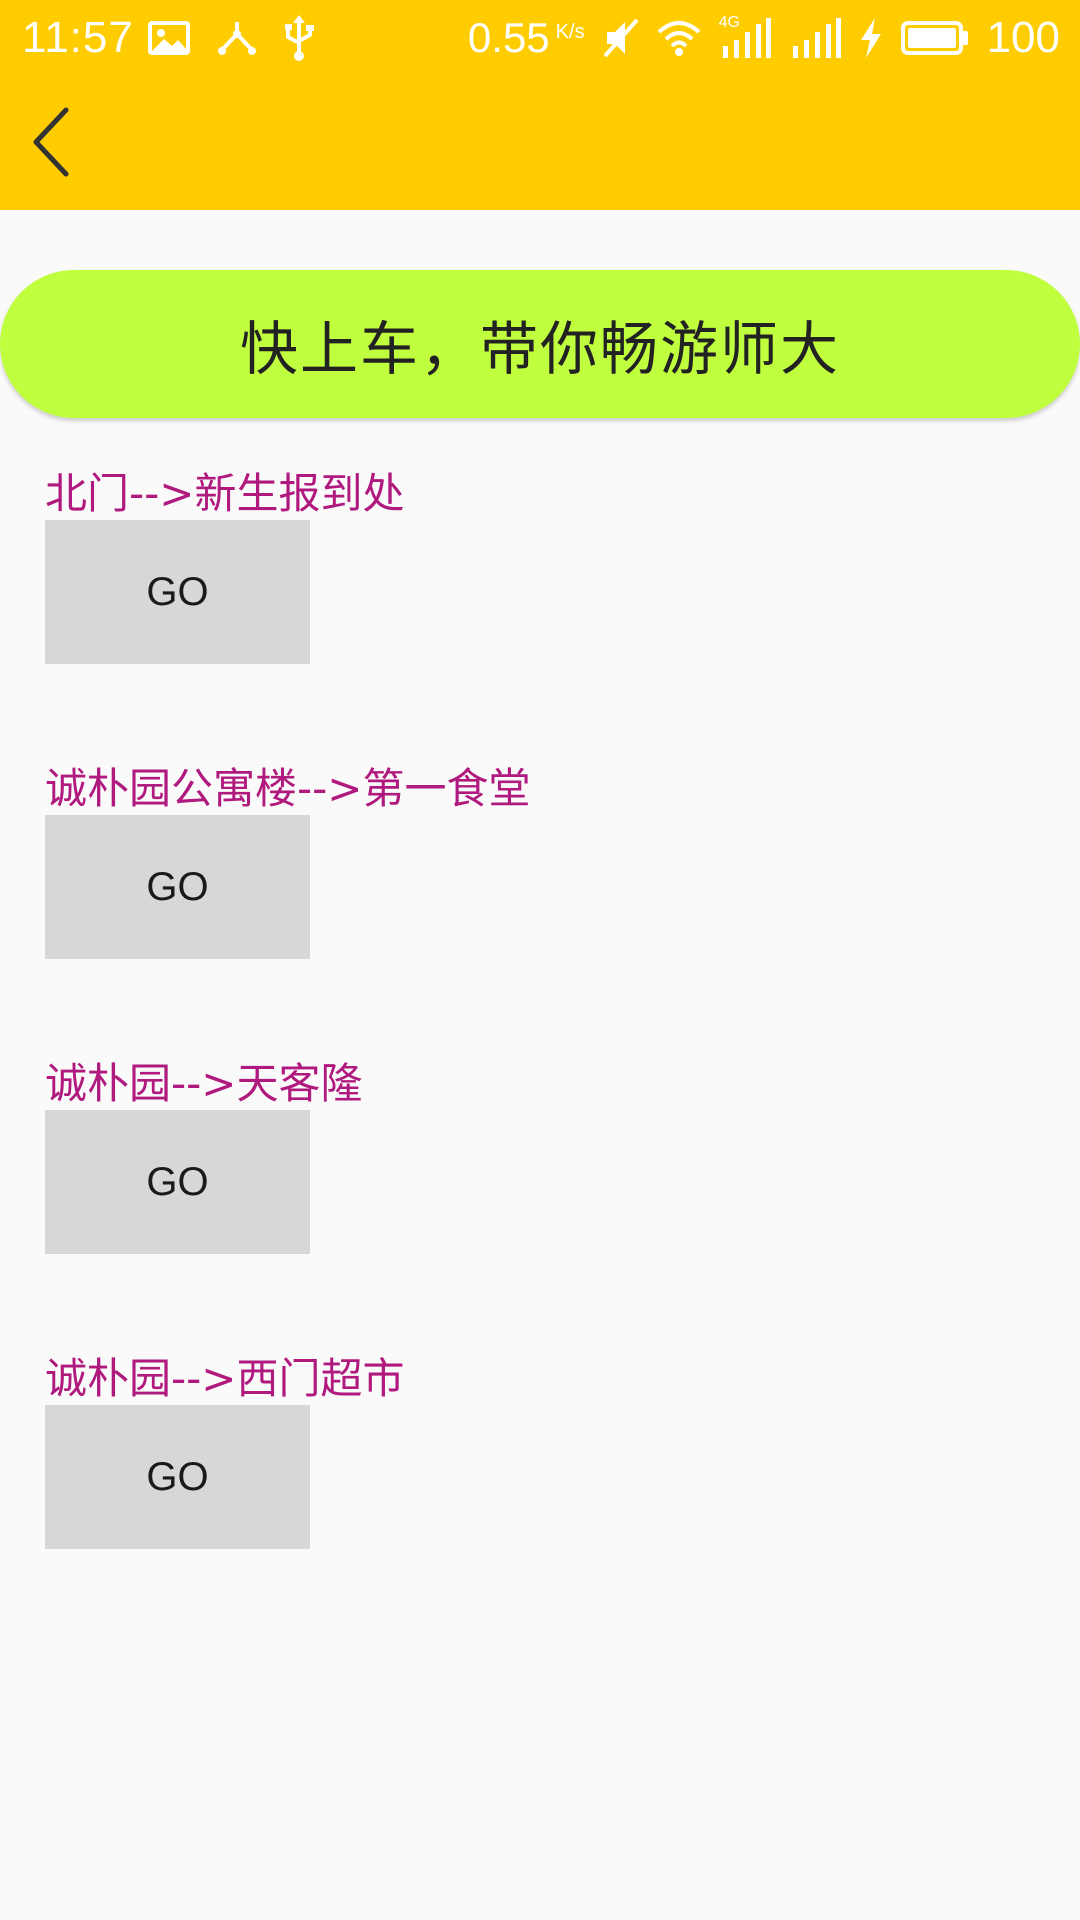  What do you see at coordinates (225, 1378) in the screenshot?
I see `route-label: 诚朴园-->西门超市` at bounding box center [225, 1378].